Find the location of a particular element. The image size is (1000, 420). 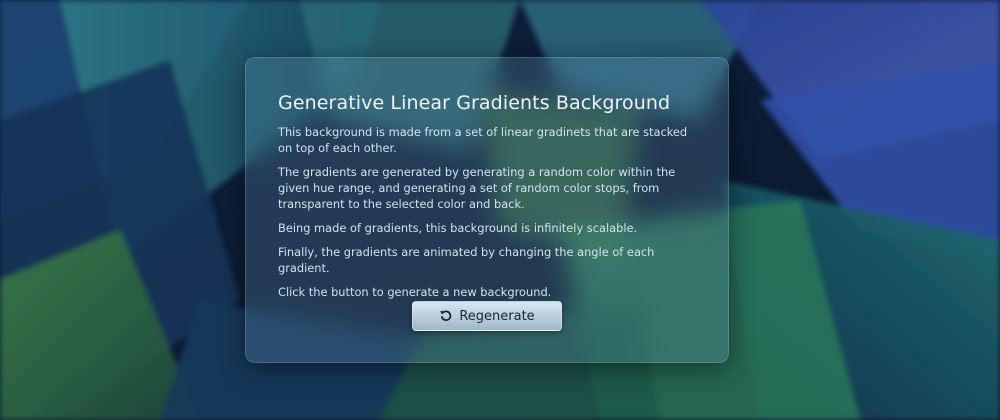

regenerate-button: Regenerate is located at coordinates (487, 316).